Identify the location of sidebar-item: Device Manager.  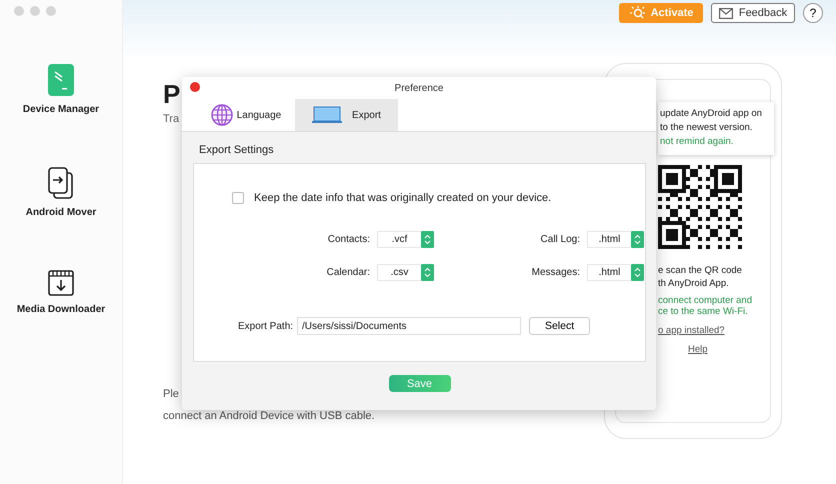
(61, 89).